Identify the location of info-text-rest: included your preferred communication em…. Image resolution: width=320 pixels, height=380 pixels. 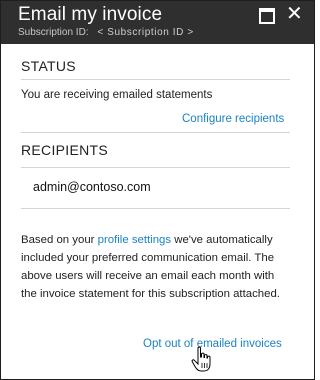
(150, 276).